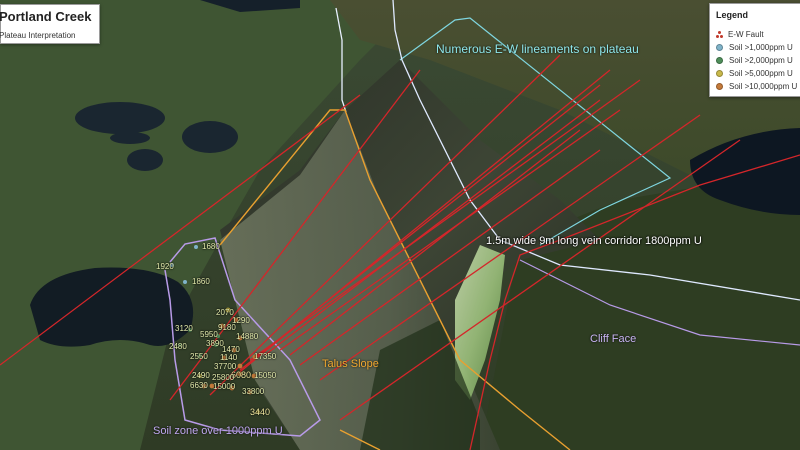  I want to click on soil-value: 15050, so click(265, 375).